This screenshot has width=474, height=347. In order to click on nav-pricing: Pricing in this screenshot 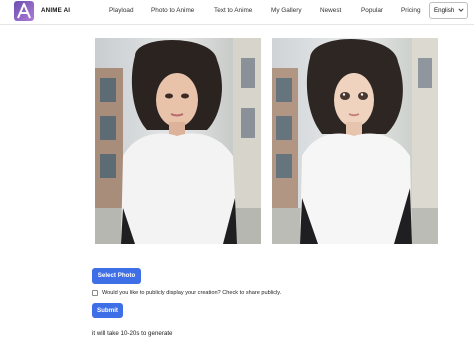, I will do `click(411, 10)`.